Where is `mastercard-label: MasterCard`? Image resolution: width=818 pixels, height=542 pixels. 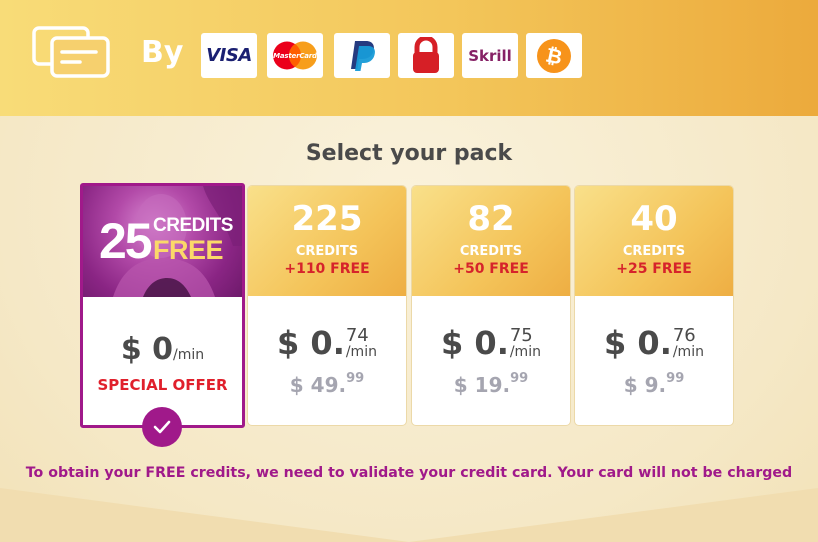 mastercard-label: MasterCard is located at coordinates (295, 55).